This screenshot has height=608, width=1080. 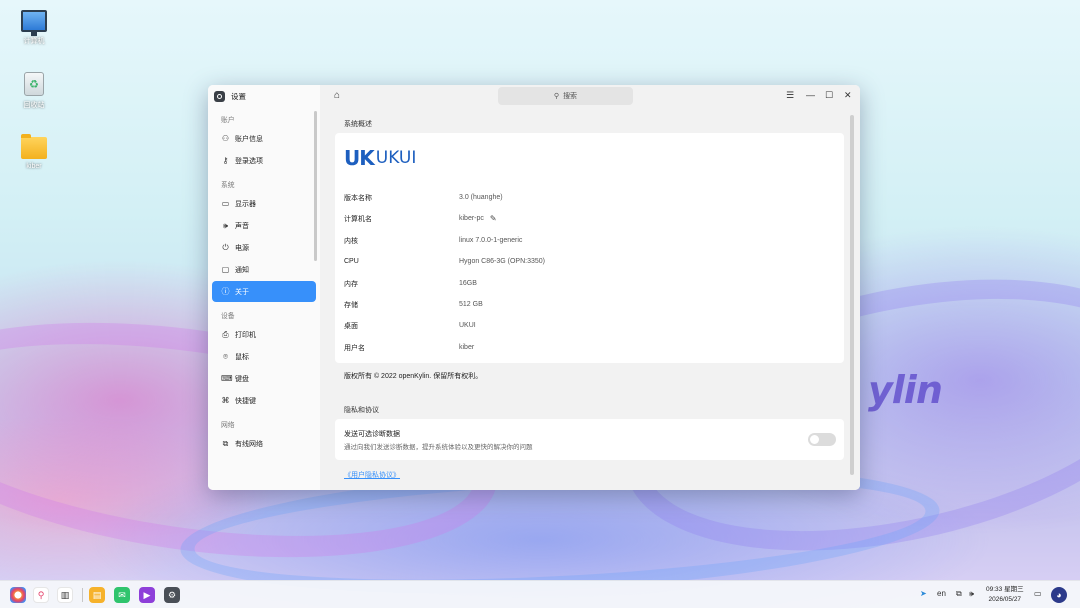 What do you see at coordinates (245, 335) in the screenshot?
I see `sidebar-item-label: 打印机` at bounding box center [245, 335].